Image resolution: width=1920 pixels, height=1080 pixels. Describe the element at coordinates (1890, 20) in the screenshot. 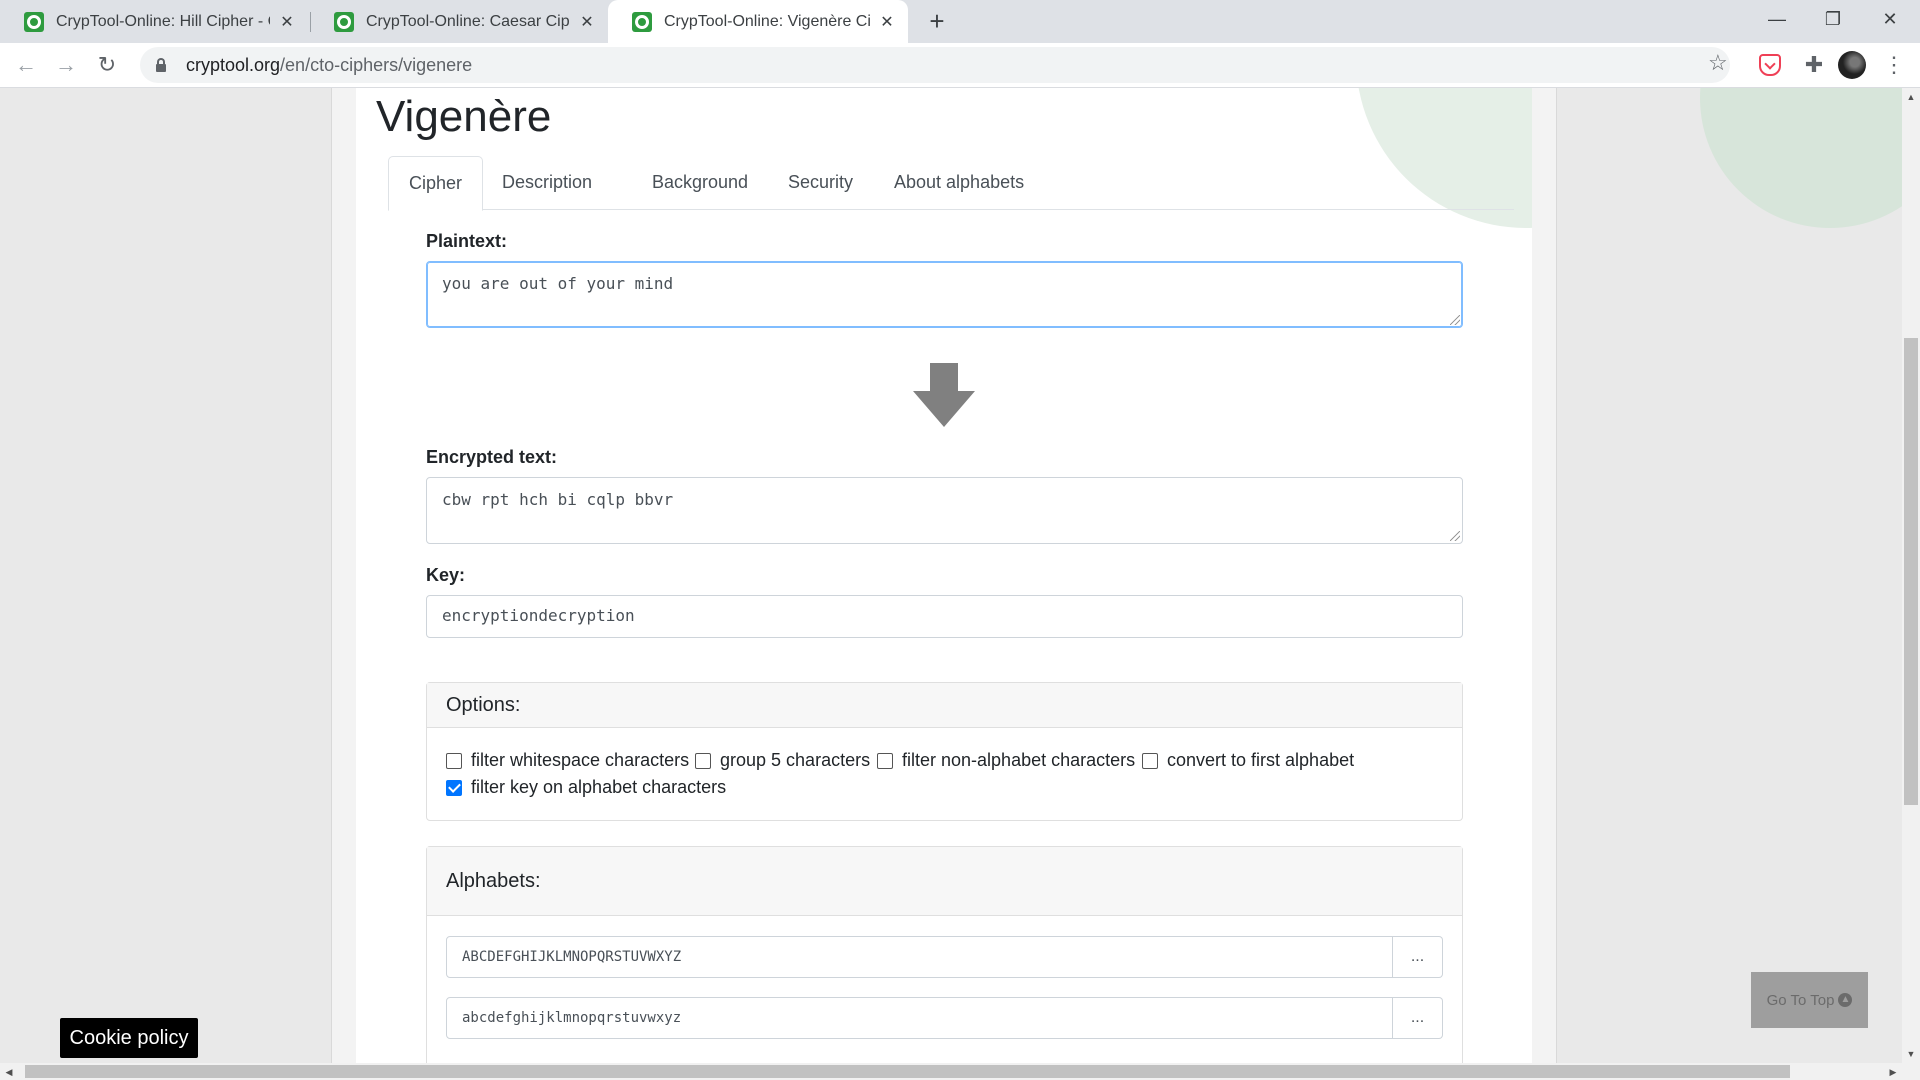

I see `close-window-button: ✕` at that location.